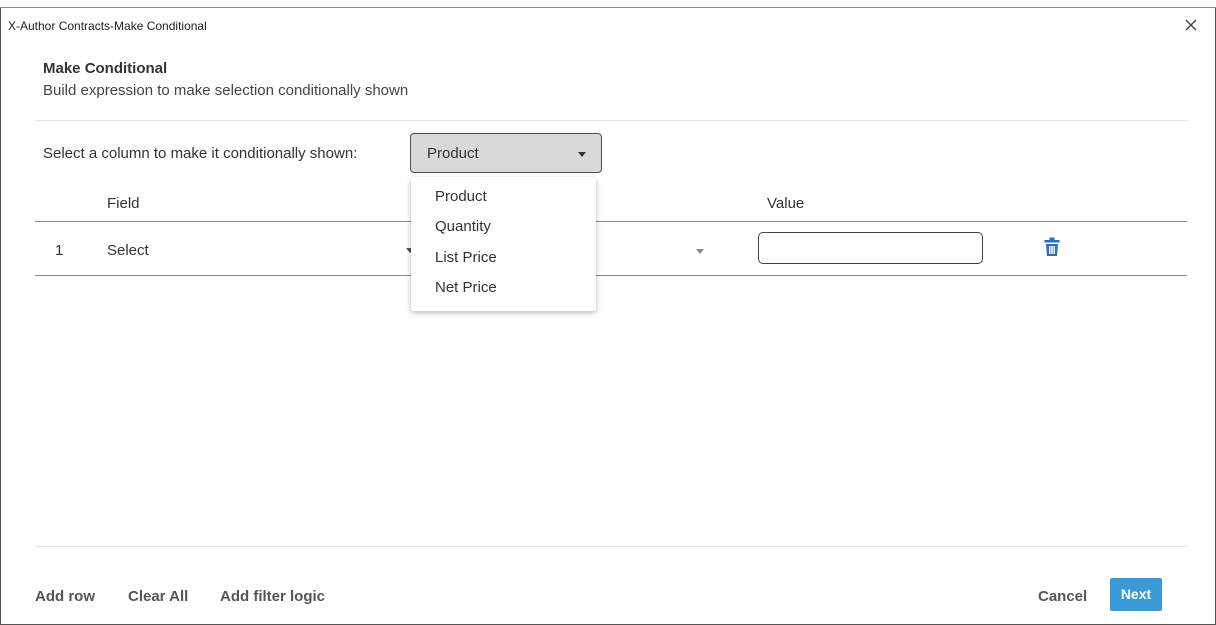 This screenshot has height=625, width=1216. I want to click on value-column-header: Value, so click(786, 203).